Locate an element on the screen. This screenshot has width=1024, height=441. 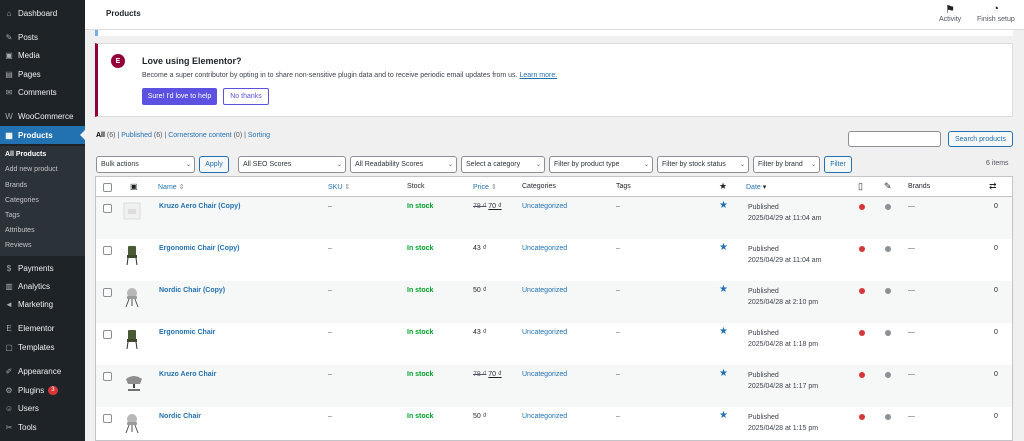
date-column-header: Date ▾ is located at coordinates (756, 187).